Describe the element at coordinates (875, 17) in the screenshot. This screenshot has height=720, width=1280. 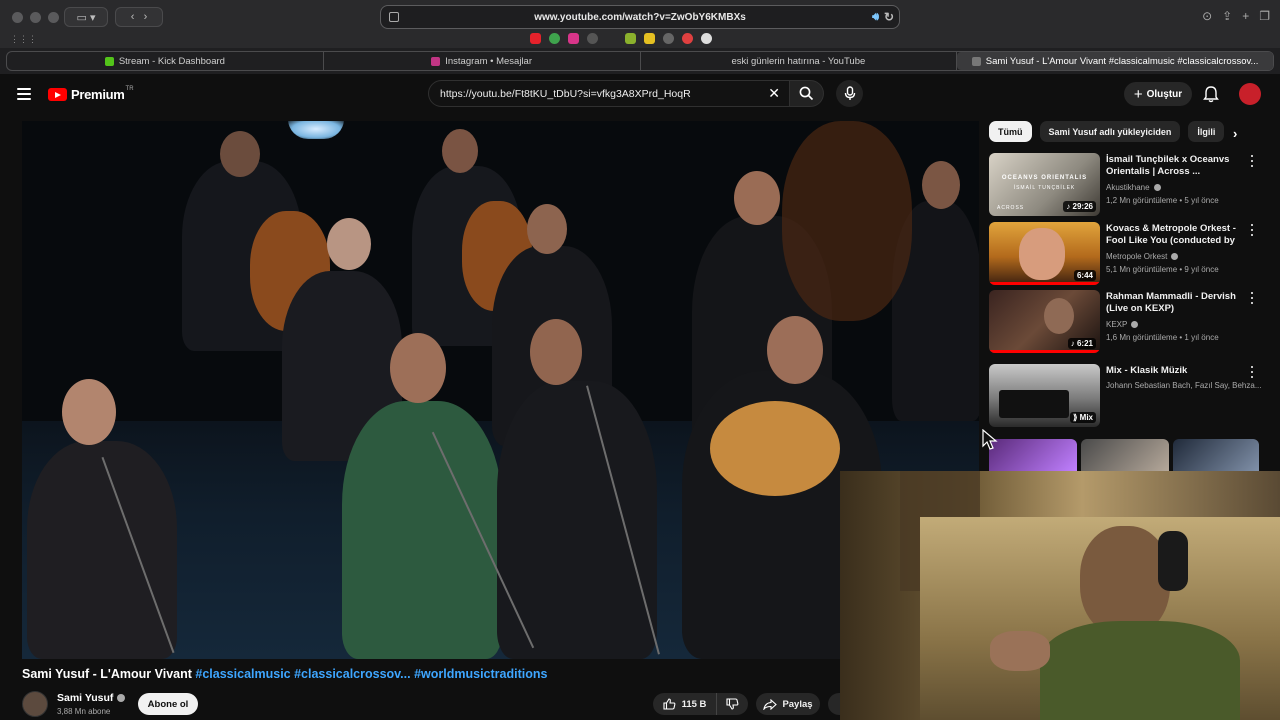
I see `audio-playing-icon: 🔊︎` at that location.